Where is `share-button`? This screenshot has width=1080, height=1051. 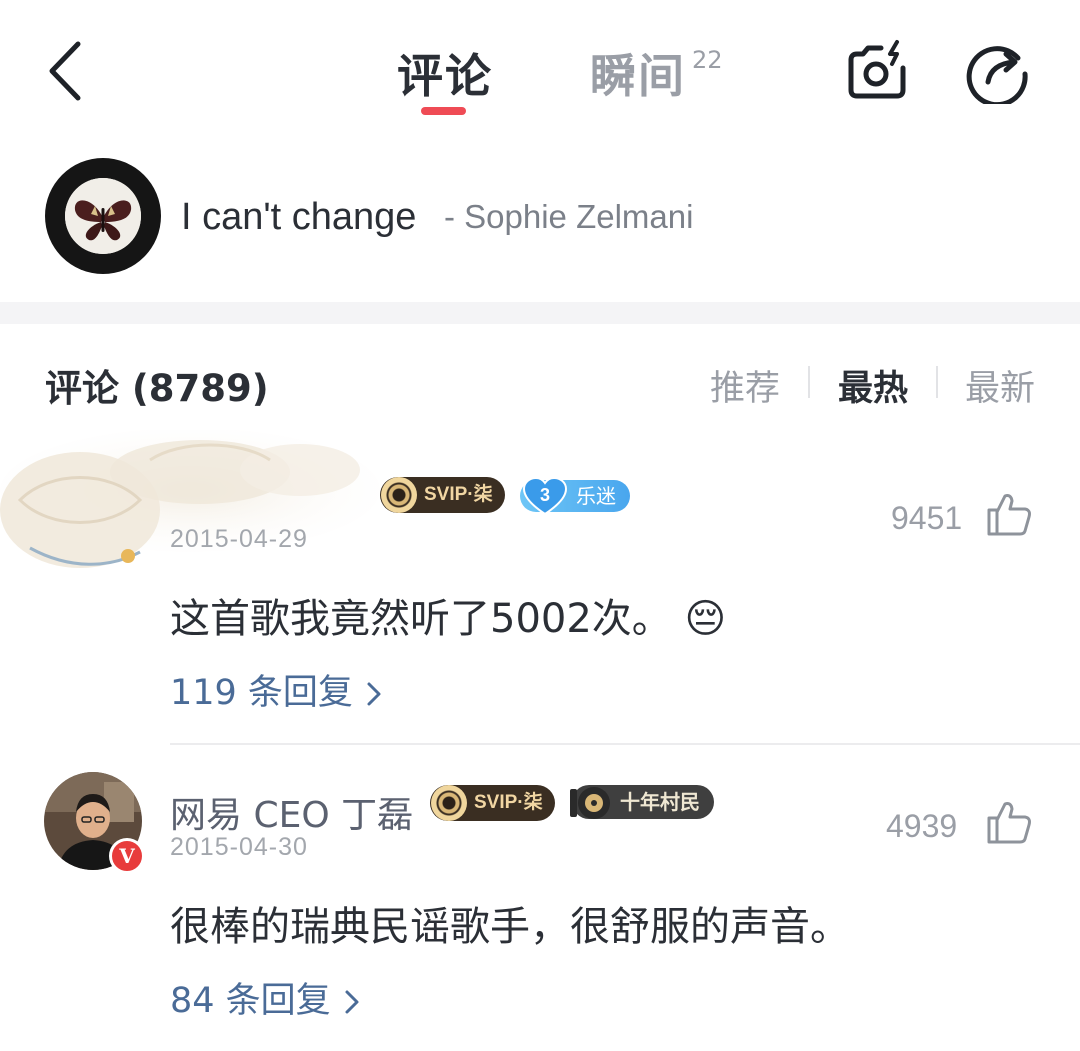 share-button is located at coordinates (997, 73).